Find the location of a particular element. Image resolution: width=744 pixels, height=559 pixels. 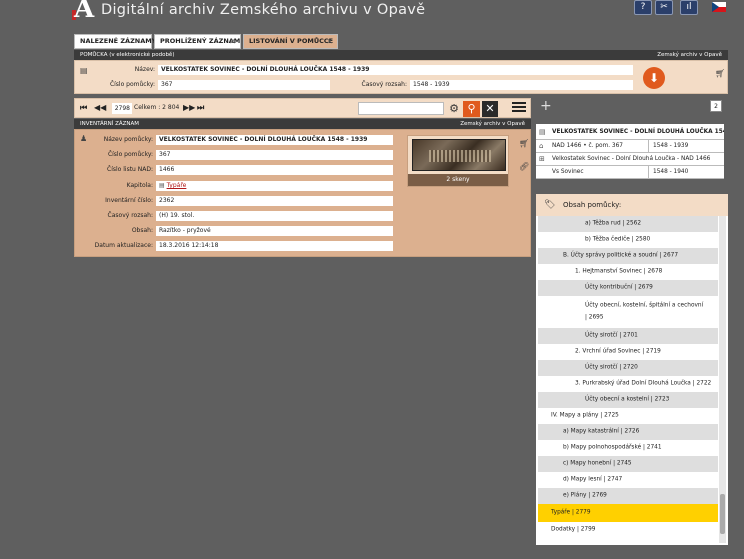

chapter-icon: ▤ is located at coordinates (163, 185).